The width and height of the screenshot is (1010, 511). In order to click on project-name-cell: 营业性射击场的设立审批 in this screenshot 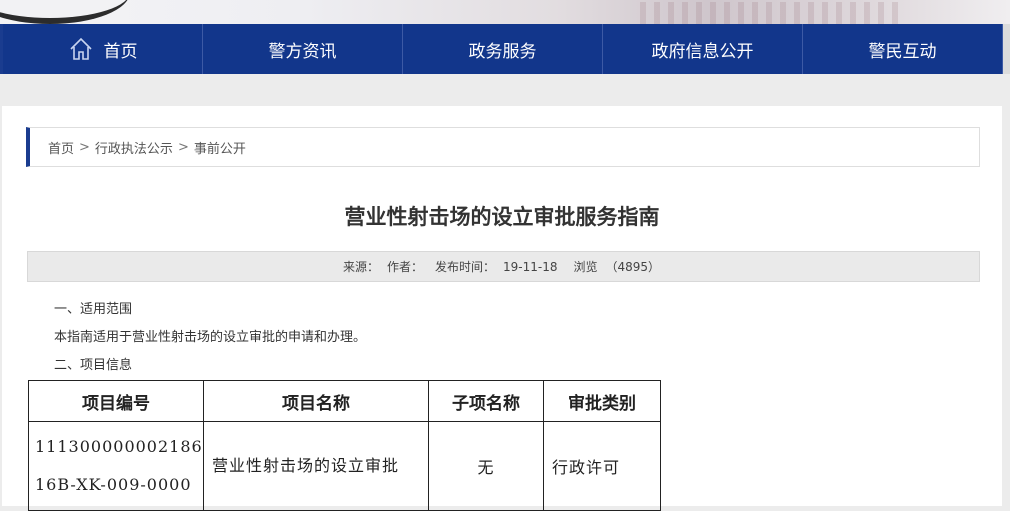, I will do `click(316, 466)`.